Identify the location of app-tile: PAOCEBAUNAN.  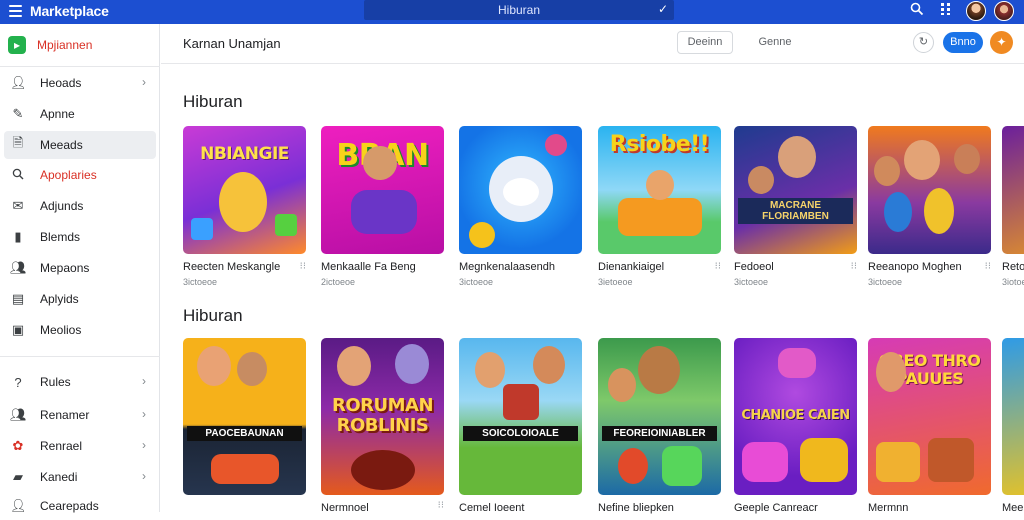
(244, 416).